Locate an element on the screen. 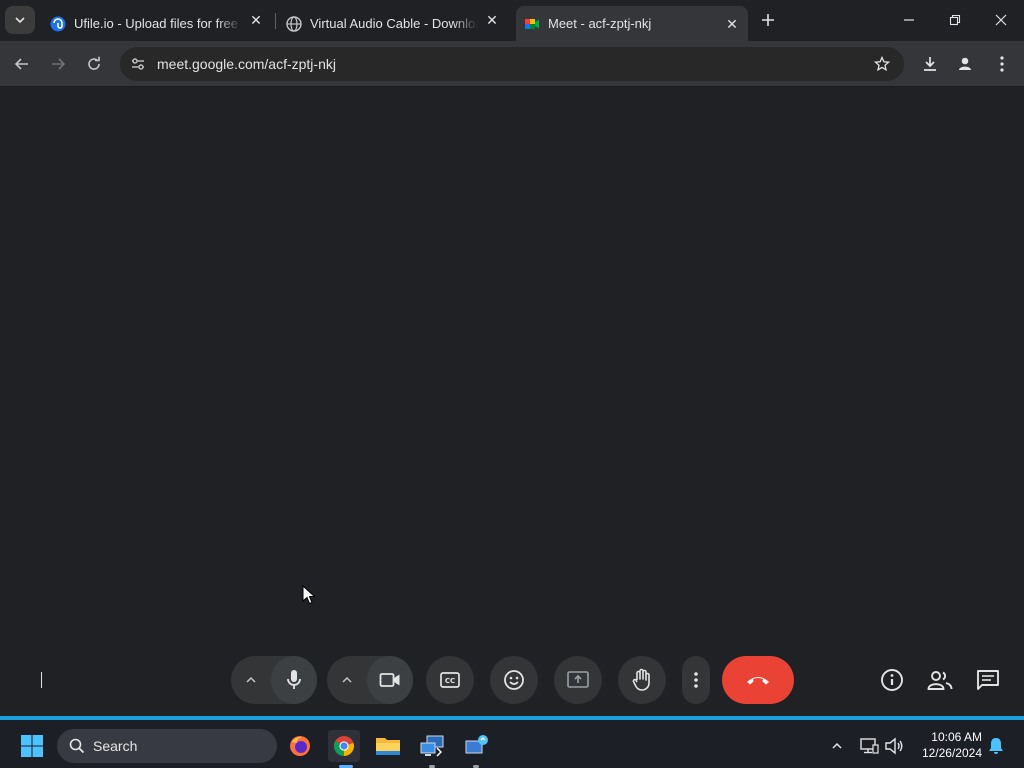 The height and width of the screenshot is (768, 1024). windows-logo-icon is located at coordinates (32, 746).